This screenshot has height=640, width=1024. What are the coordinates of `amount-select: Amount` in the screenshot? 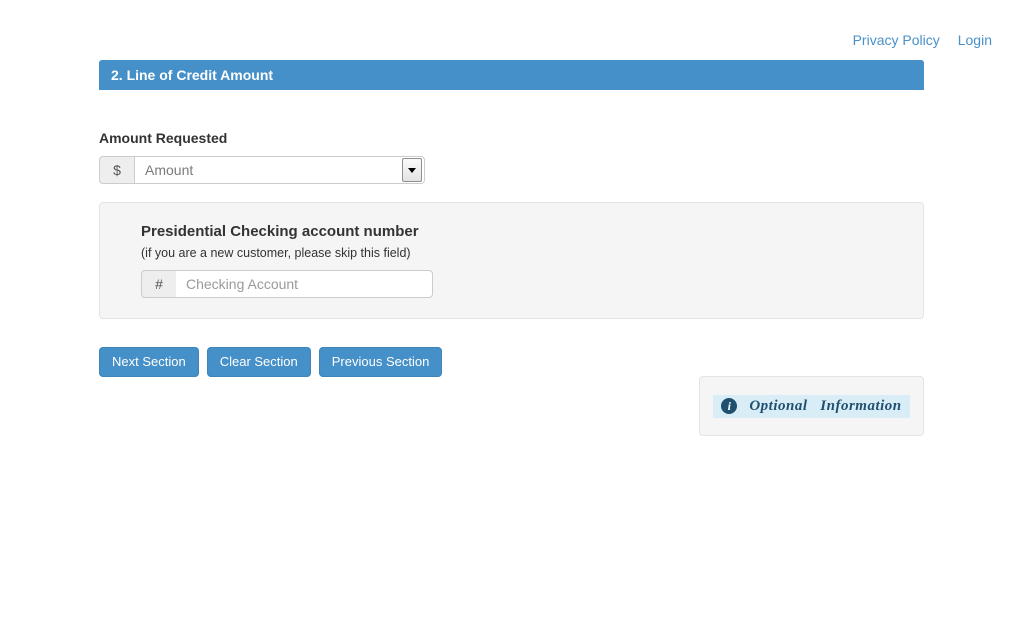 It's located at (279, 170).